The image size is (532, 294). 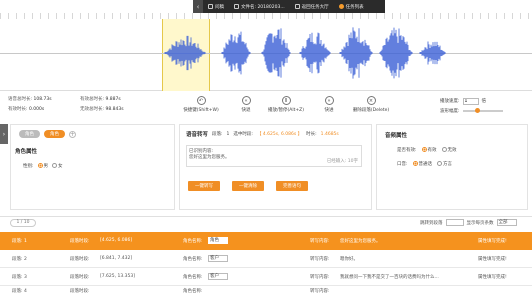 What do you see at coordinates (248, 186) in the screenshot?
I see `clear-button: 一键清除` at bounding box center [248, 186].